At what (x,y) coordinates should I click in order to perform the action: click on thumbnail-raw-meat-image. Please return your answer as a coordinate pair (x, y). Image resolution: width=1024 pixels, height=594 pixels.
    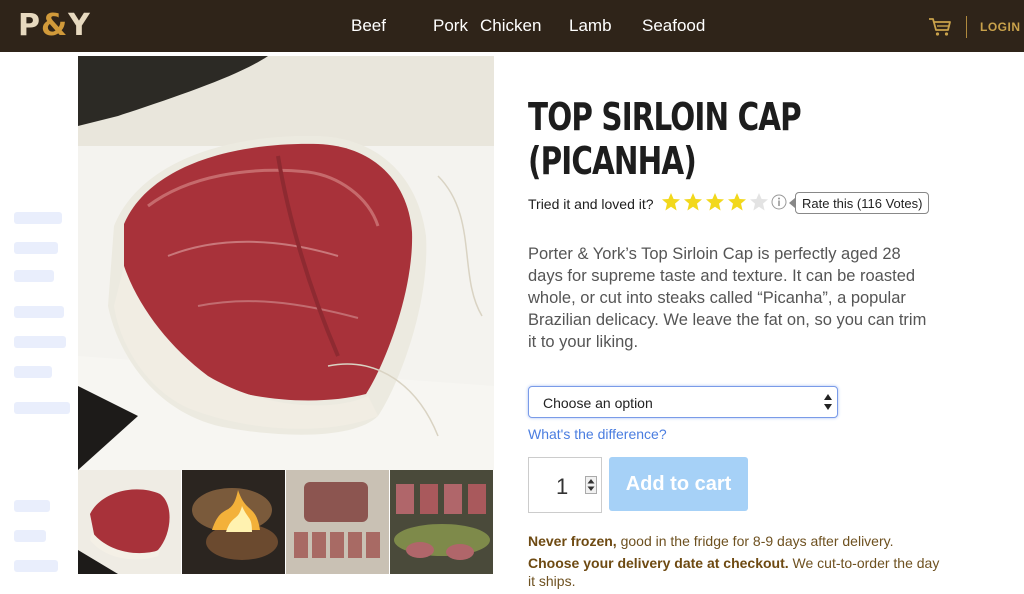
    Looking at the image, I should click on (129, 522).